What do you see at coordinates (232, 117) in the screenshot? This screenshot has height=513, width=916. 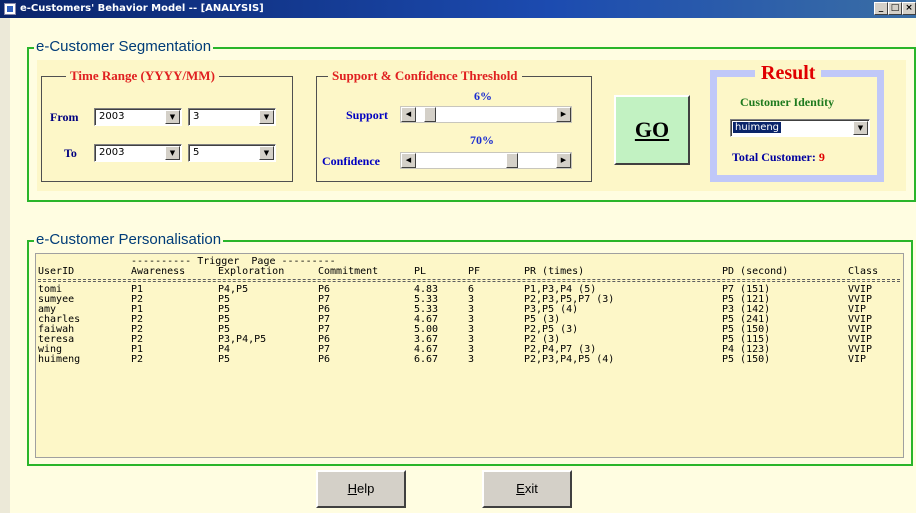 I see `from-month-select: 3 ▼` at bounding box center [232, 117].